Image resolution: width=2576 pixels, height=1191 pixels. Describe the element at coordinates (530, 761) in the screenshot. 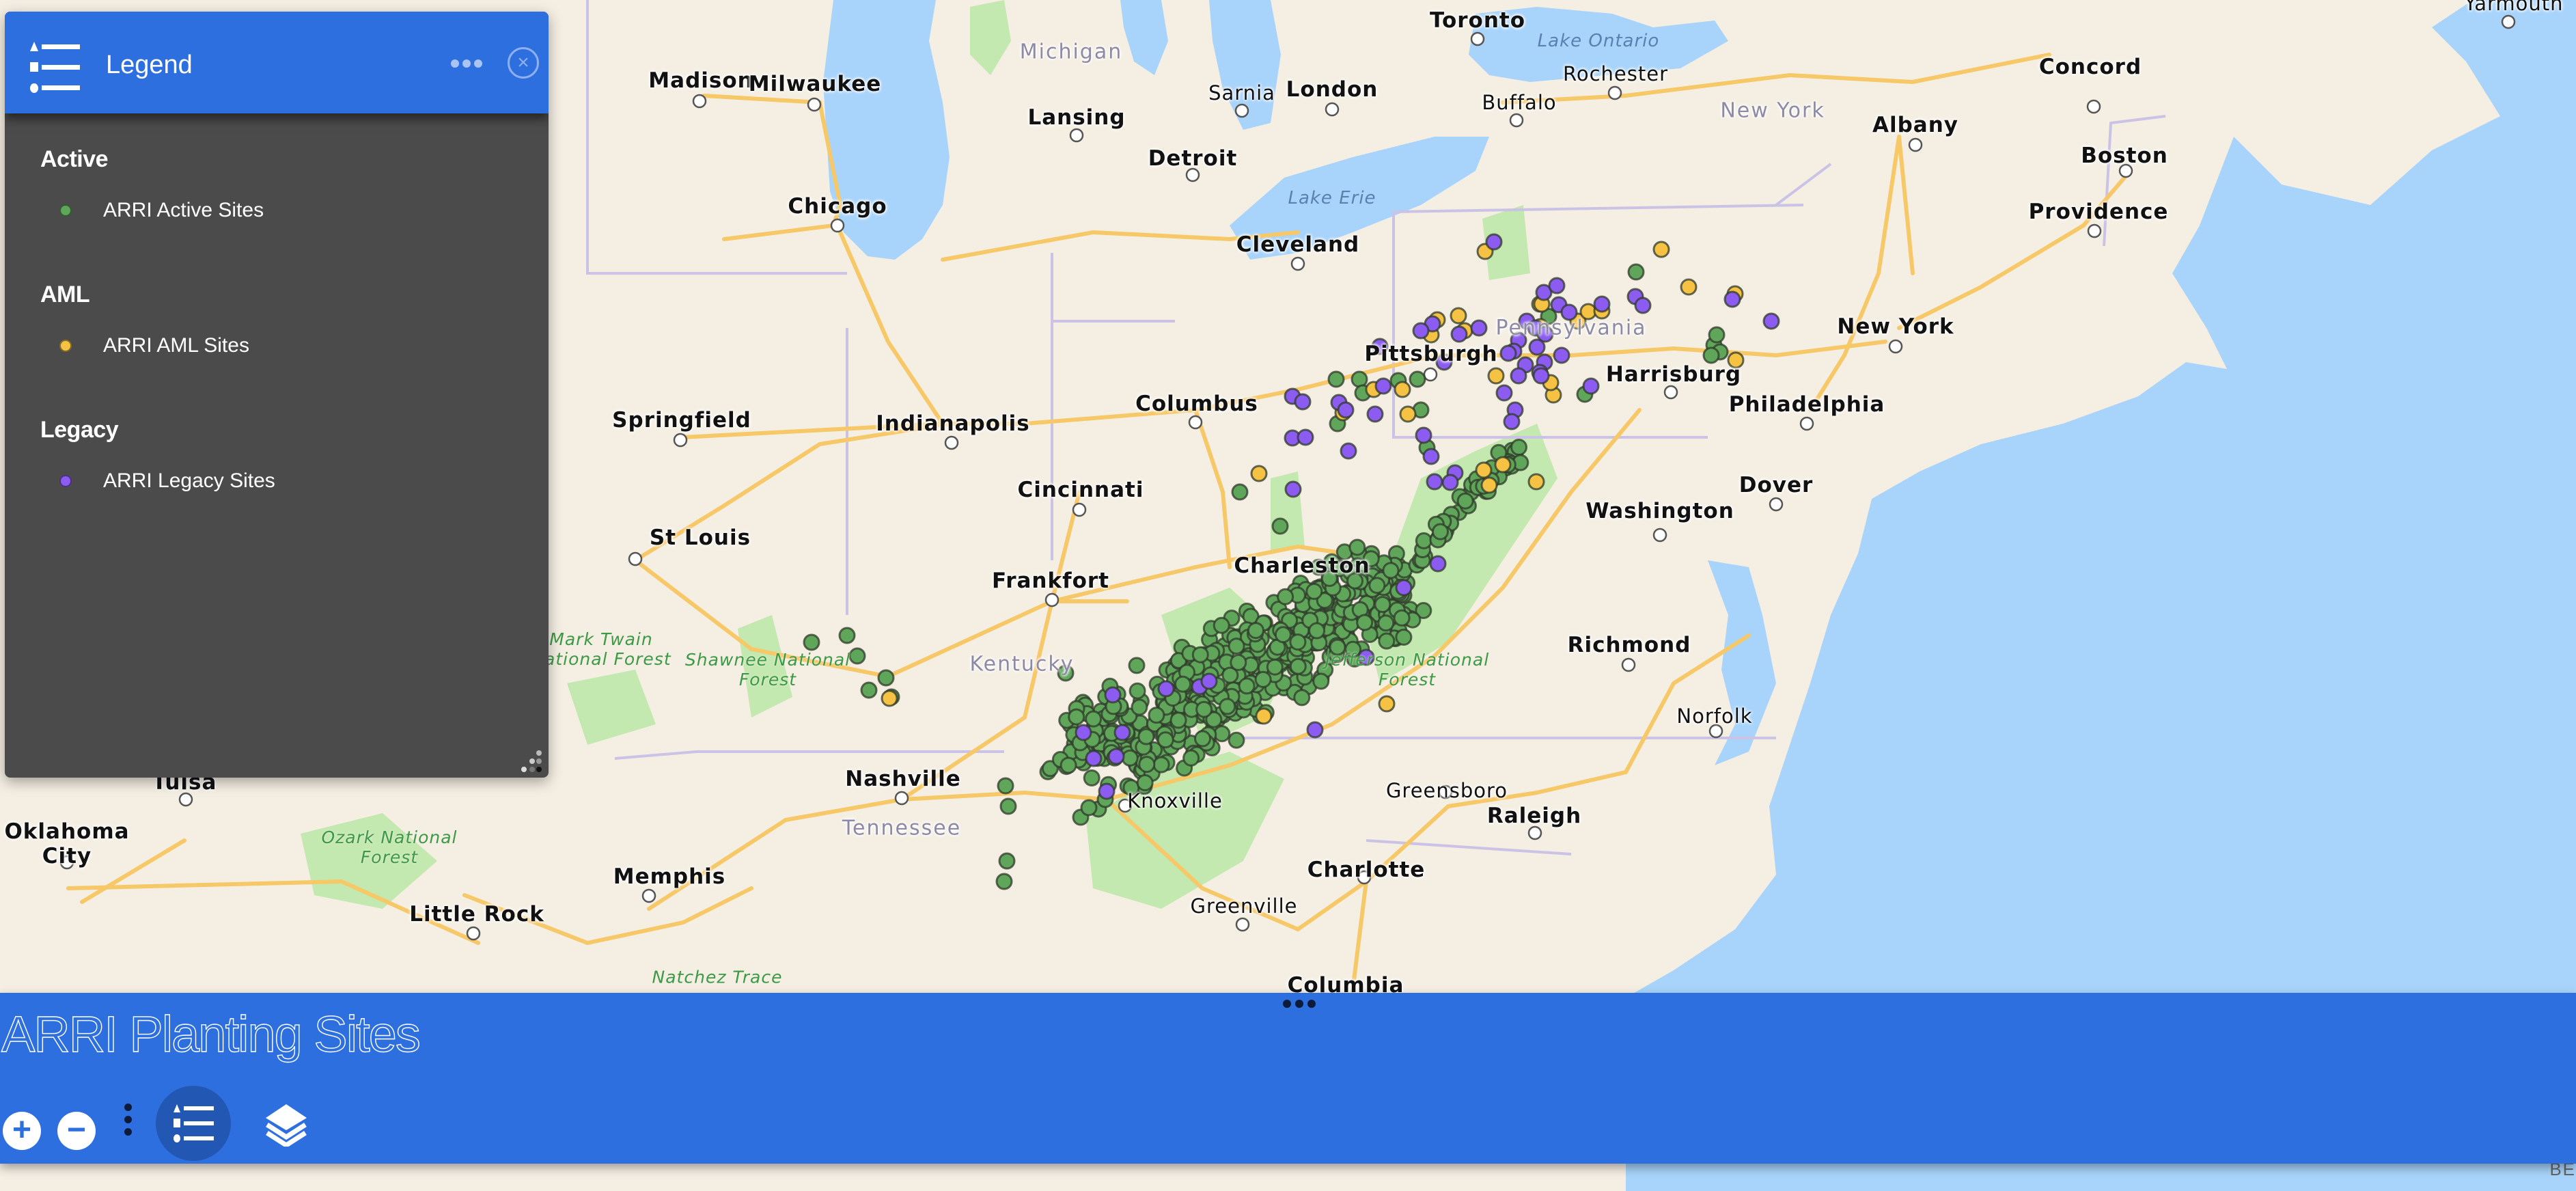

I see `resize-handle-icon` at that location.